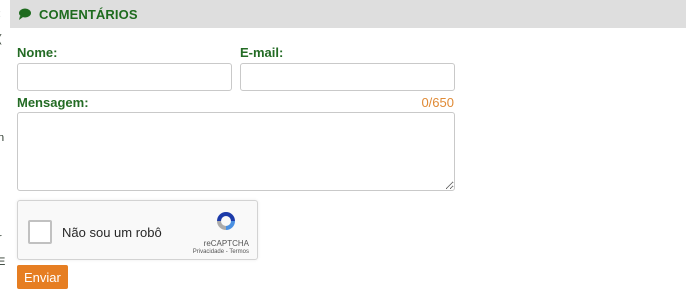 The width and height of the screenshot is (686, 290). What do you see at coordinates (88, 14) in the screenshot?
I see `section-title: COMENTÁRIOS` at bounding box center [88, 14].